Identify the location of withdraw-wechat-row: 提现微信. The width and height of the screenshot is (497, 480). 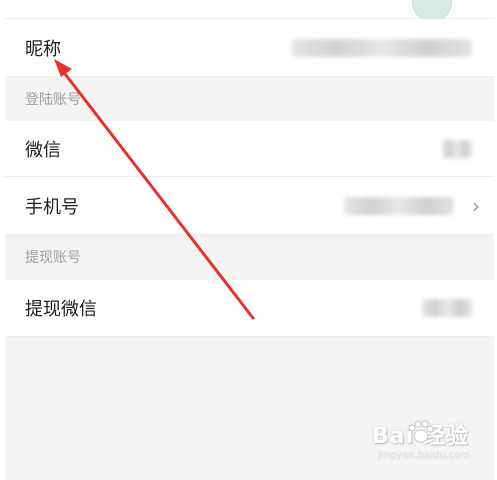
(249, 308).